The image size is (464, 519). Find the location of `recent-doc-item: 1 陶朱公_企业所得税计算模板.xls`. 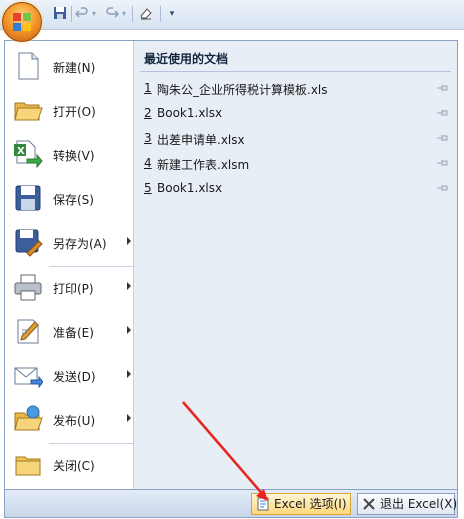

recent-doc-item: 1 陶朱公_企业所得税计算模板.xls is located at coordinates (296, 88).